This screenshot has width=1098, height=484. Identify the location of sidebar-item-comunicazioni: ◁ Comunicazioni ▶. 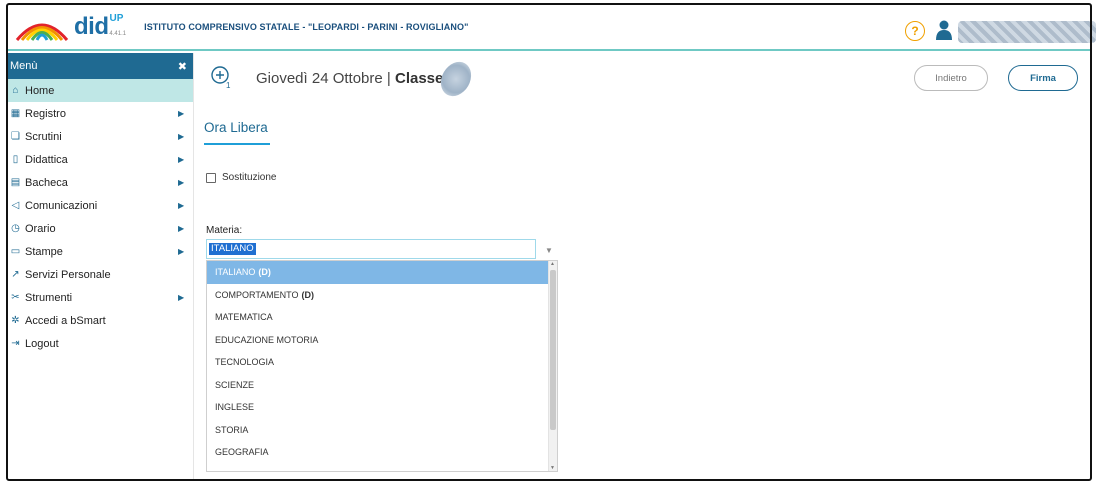
(100, 205).